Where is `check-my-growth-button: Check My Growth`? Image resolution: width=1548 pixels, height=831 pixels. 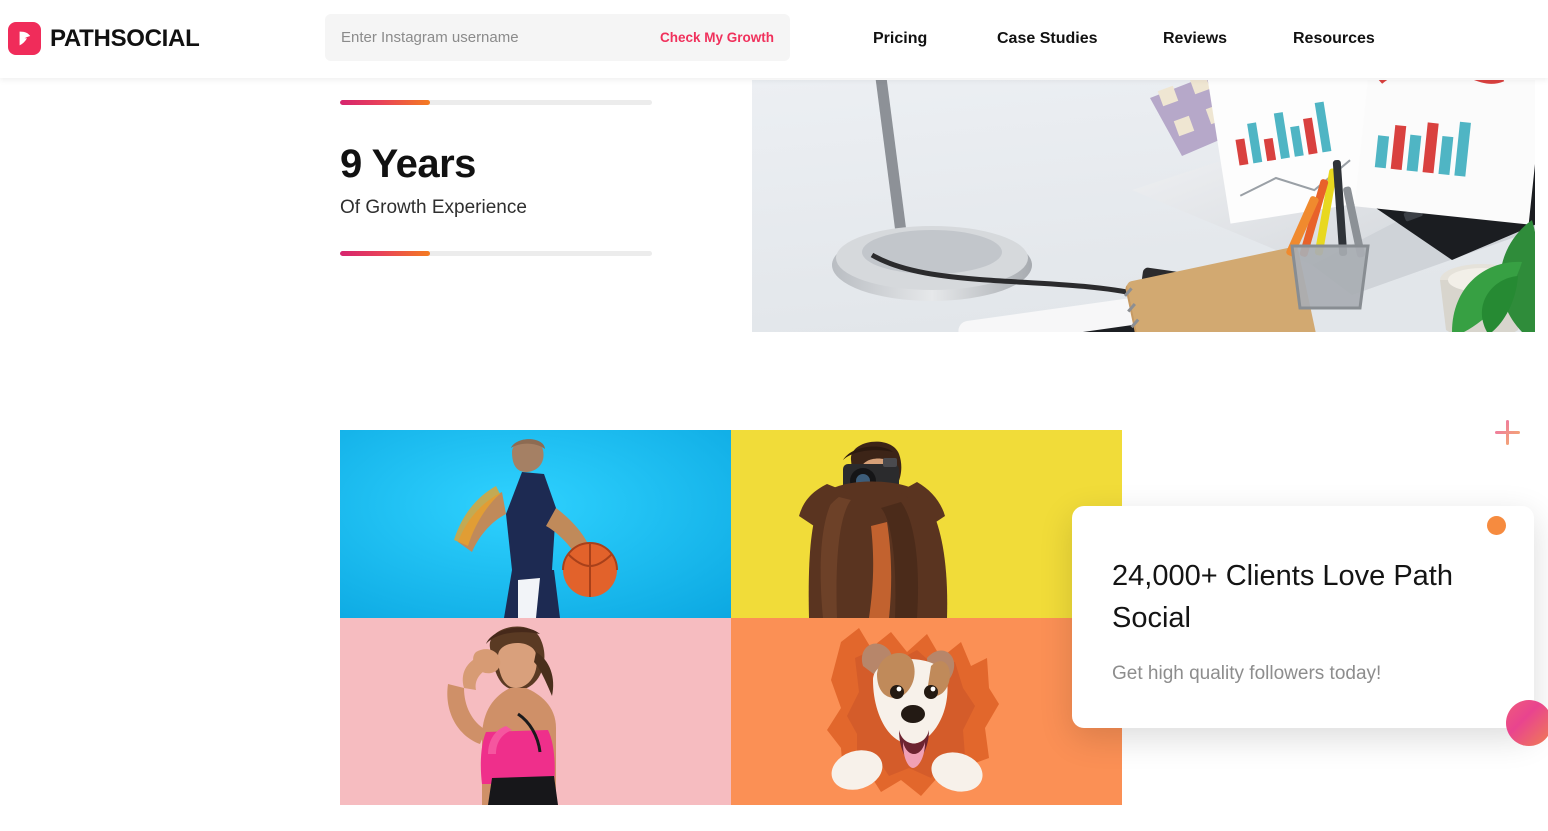 check-my-growth-button: Check My Growth is located at coordinates (721, 37).